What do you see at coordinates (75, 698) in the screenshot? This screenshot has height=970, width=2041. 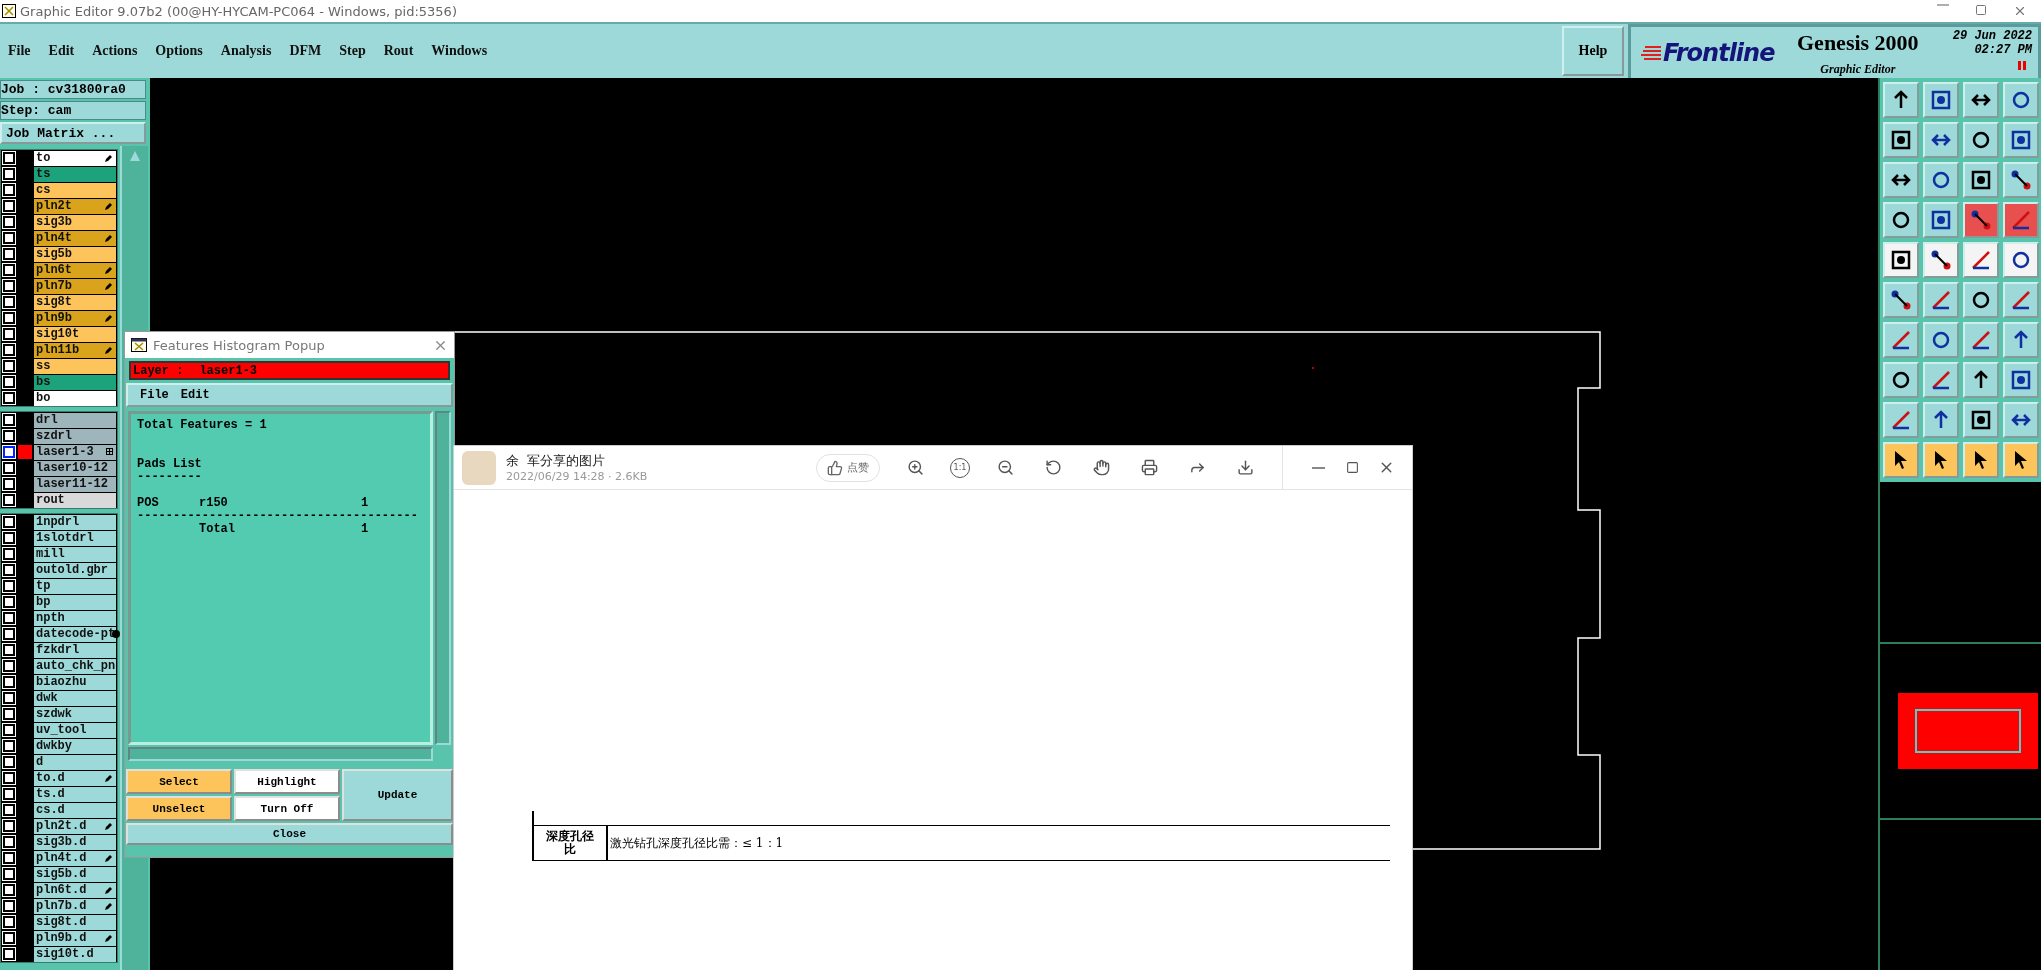 I see `layer-name: dwk` at bounding box center [75, 698].